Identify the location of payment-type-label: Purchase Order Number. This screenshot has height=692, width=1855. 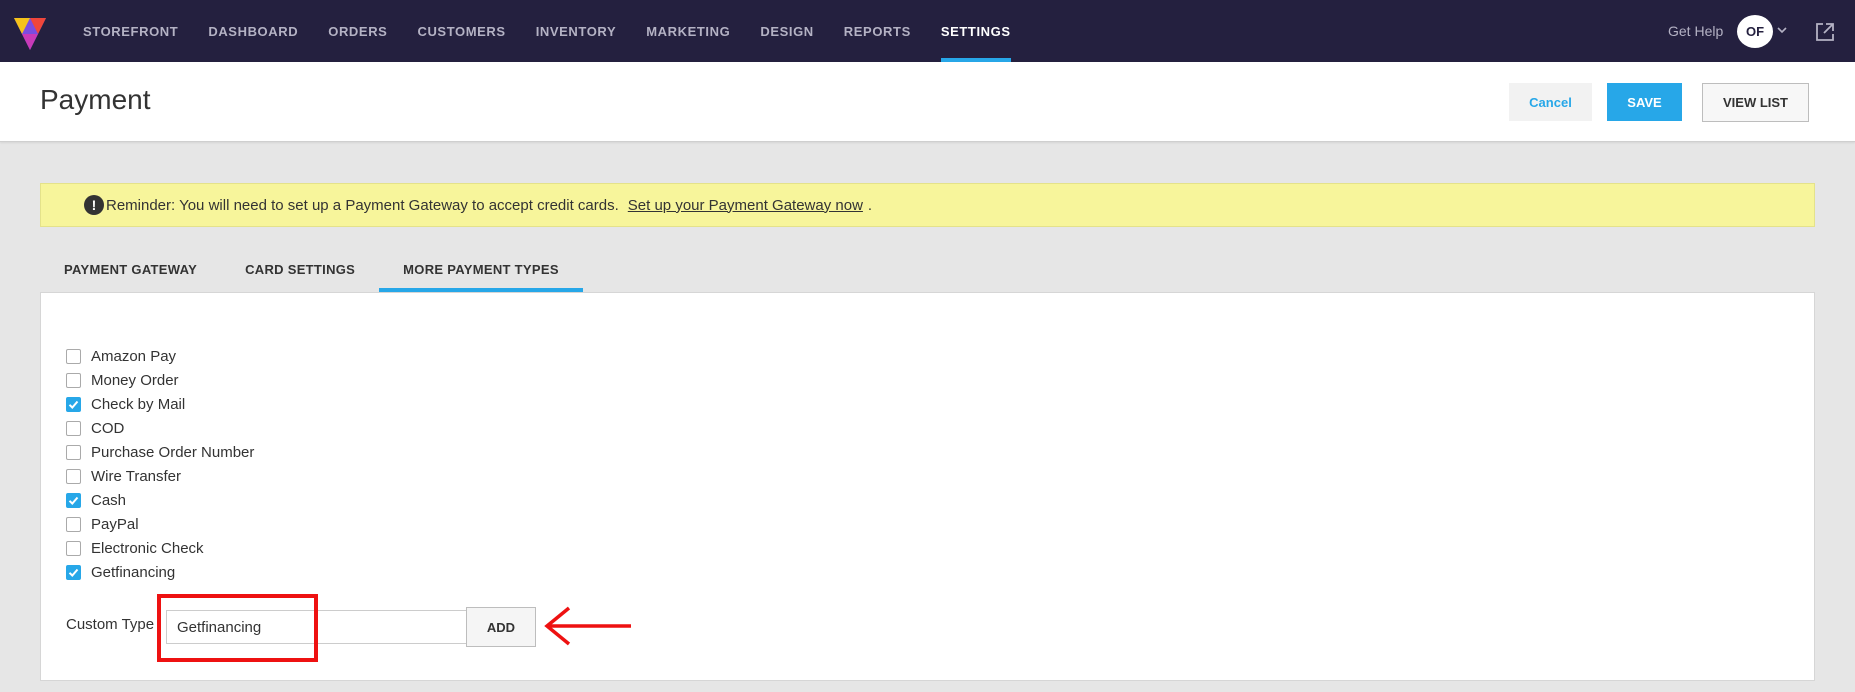
(172, 452).